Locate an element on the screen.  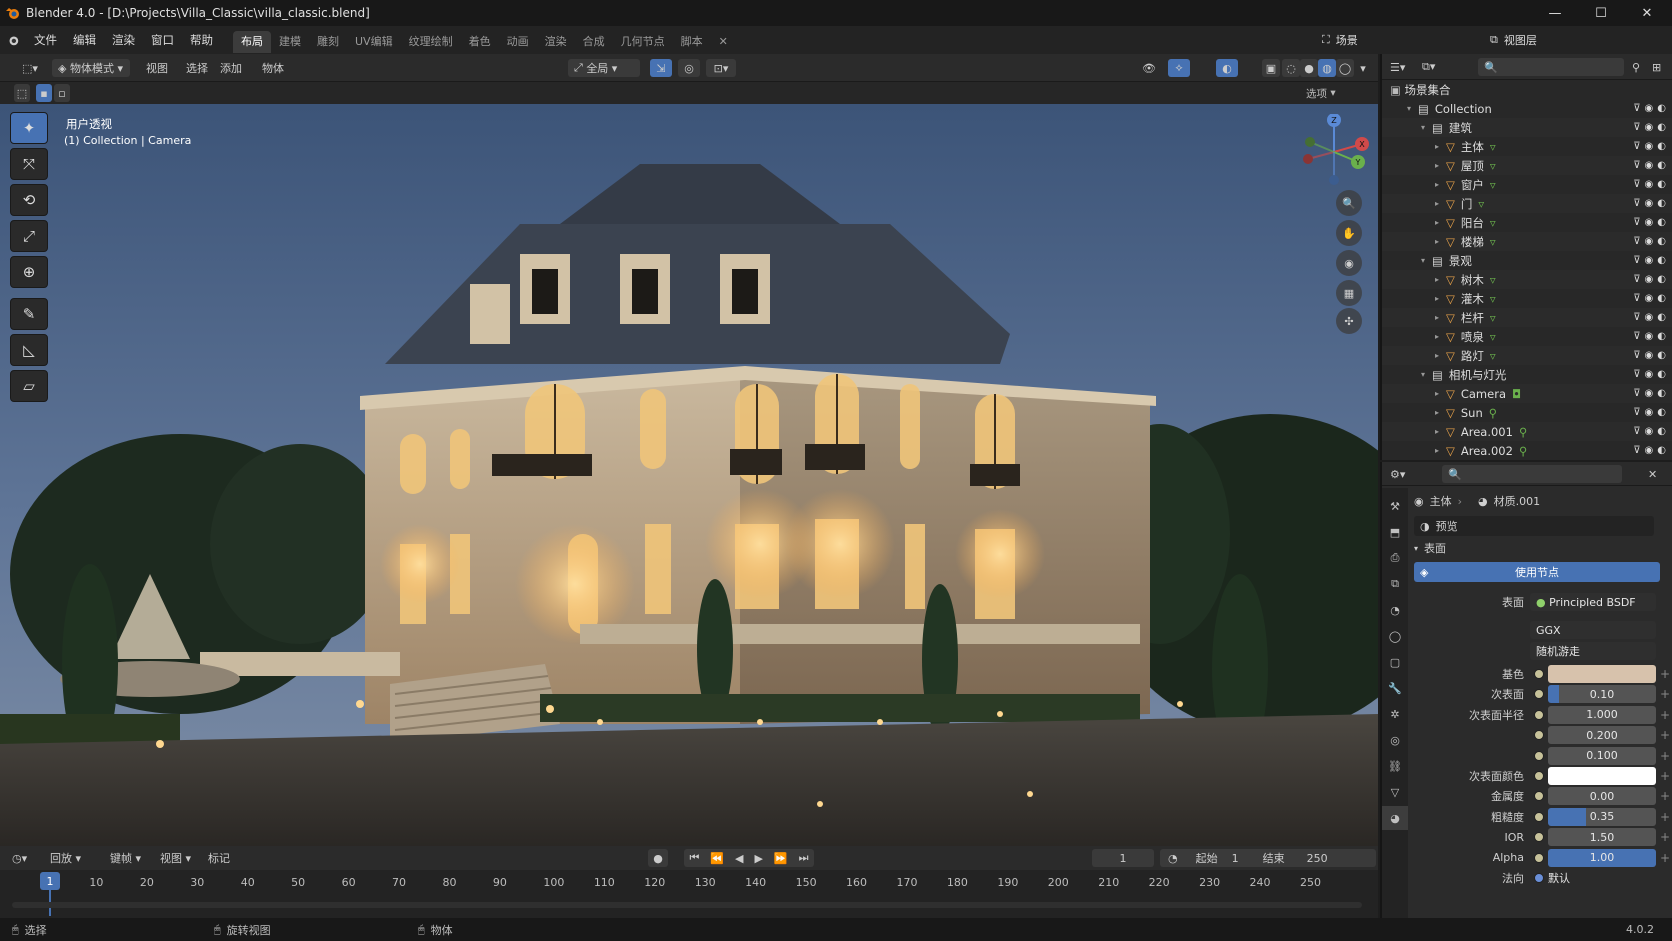
tab-sculpting: 雕刻 is located at coordinates (328, 42).